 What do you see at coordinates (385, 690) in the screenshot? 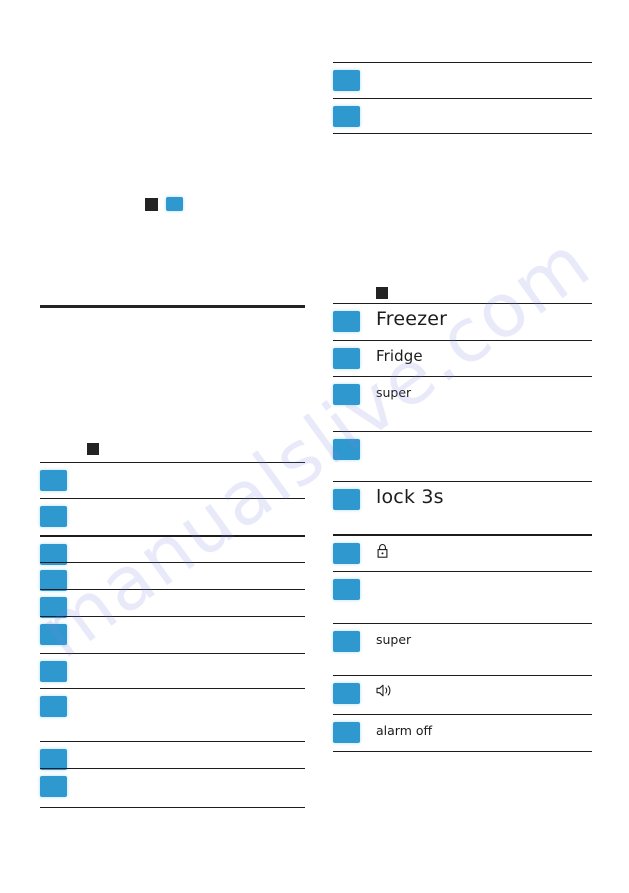
I see `speaker-icon` at bounding box center [385, 690].